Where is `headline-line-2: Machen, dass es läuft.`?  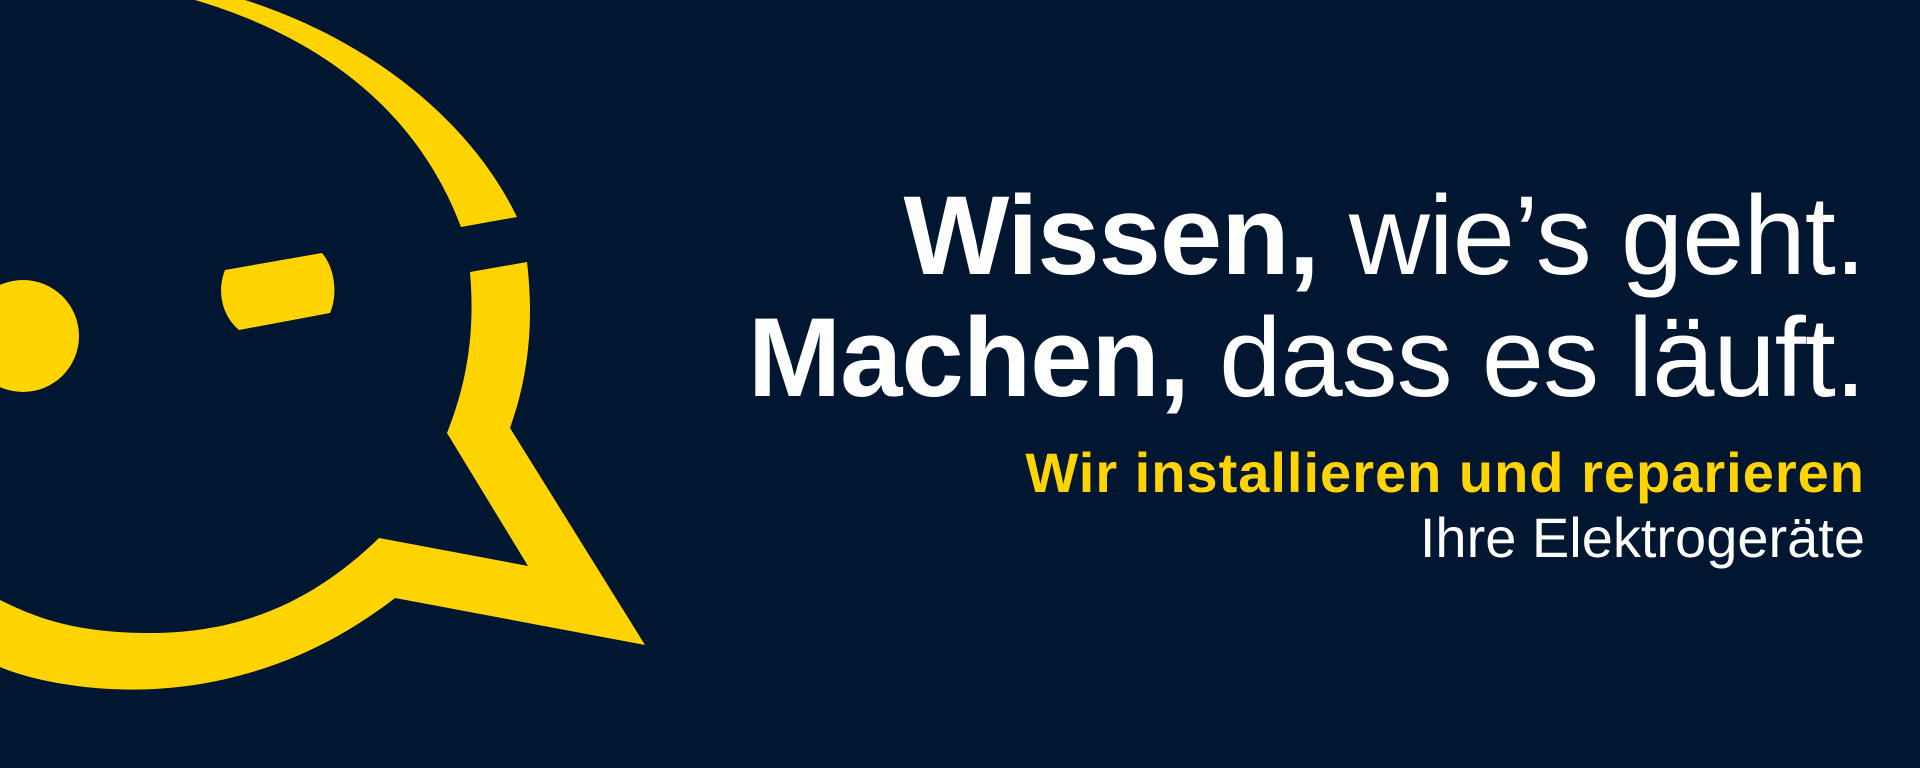
headline-line-2: Machen, dass es läuft. is located at coordinates (1306, 357).